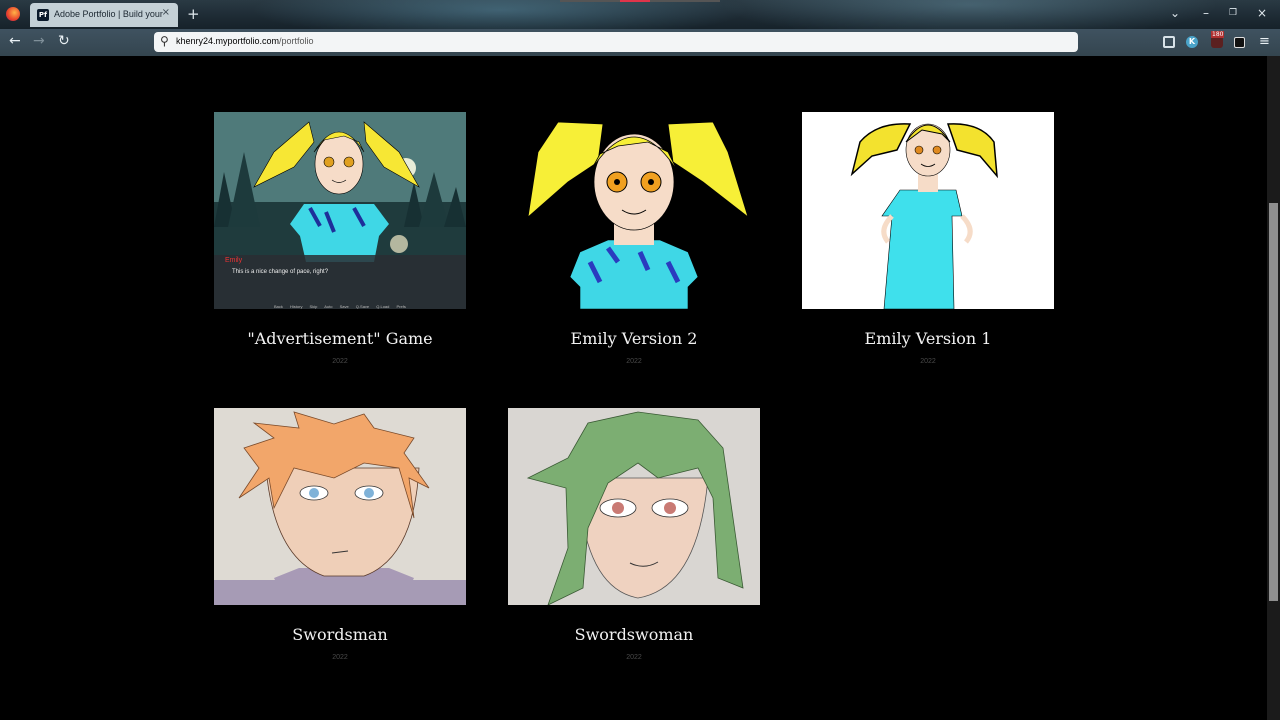 The height and width of the screenshot is (720, 1280). Describe the element at coordinates (39, 41) in the screenshot. I see `forward-arrow-icon: →` at that location.